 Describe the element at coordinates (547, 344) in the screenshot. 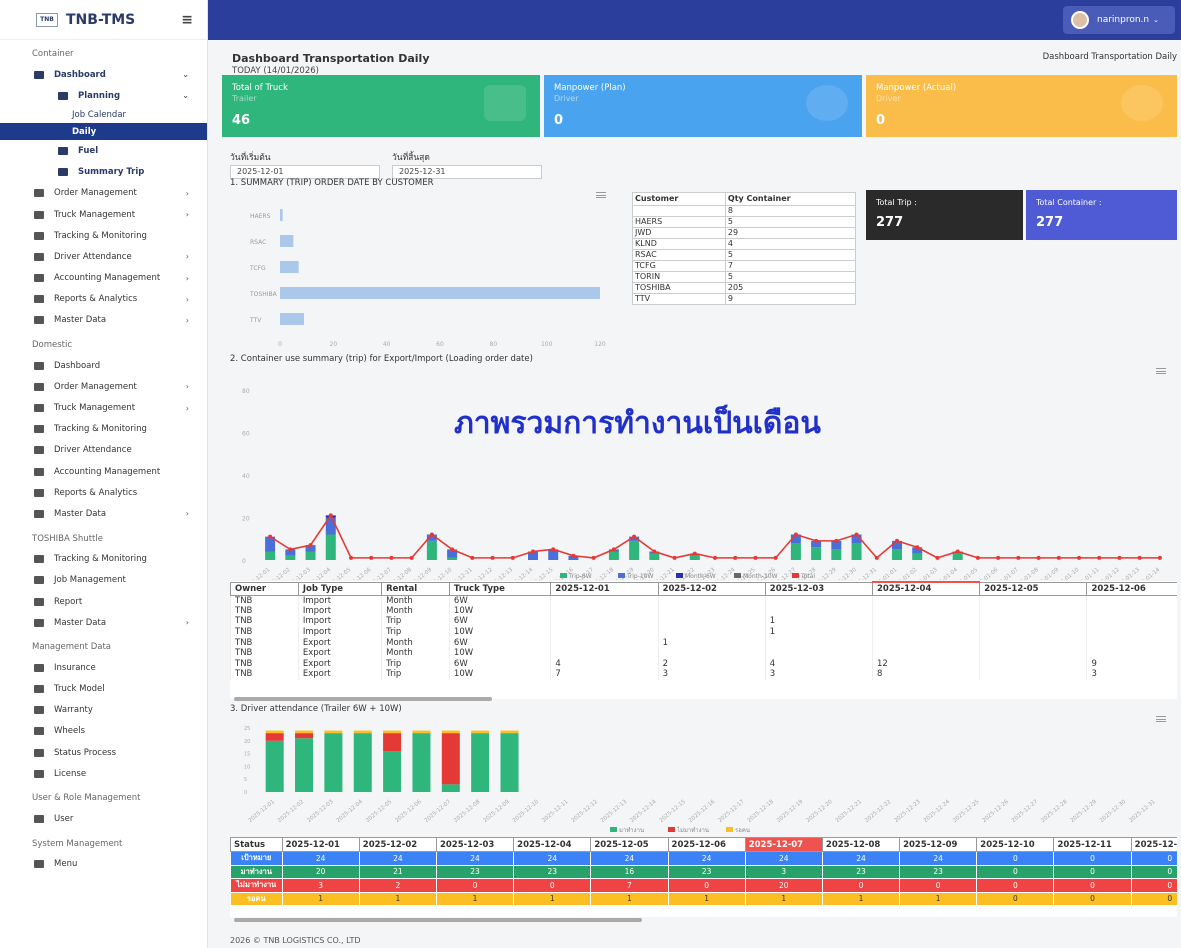

I see `tick-label: 100` at that location.